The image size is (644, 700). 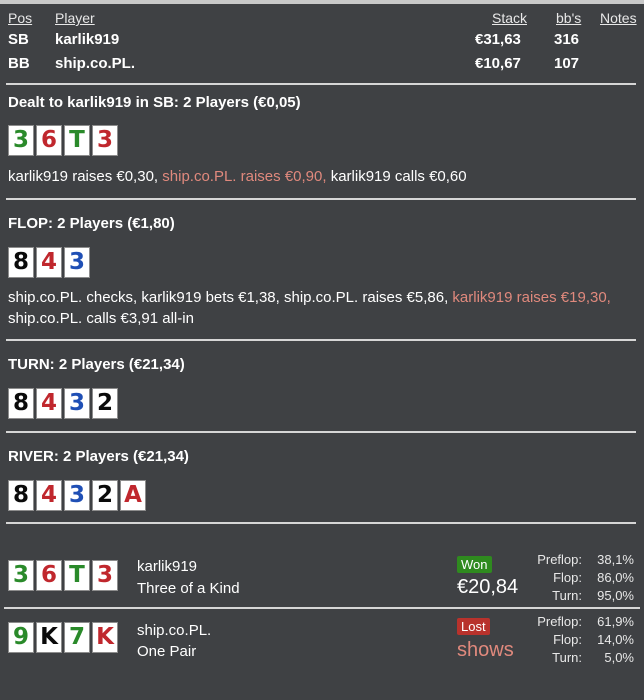 What do you see at coordinates (473, 626) in the screenshot?
I see `lost-badge: Lost` at bounding box center [473, 626].